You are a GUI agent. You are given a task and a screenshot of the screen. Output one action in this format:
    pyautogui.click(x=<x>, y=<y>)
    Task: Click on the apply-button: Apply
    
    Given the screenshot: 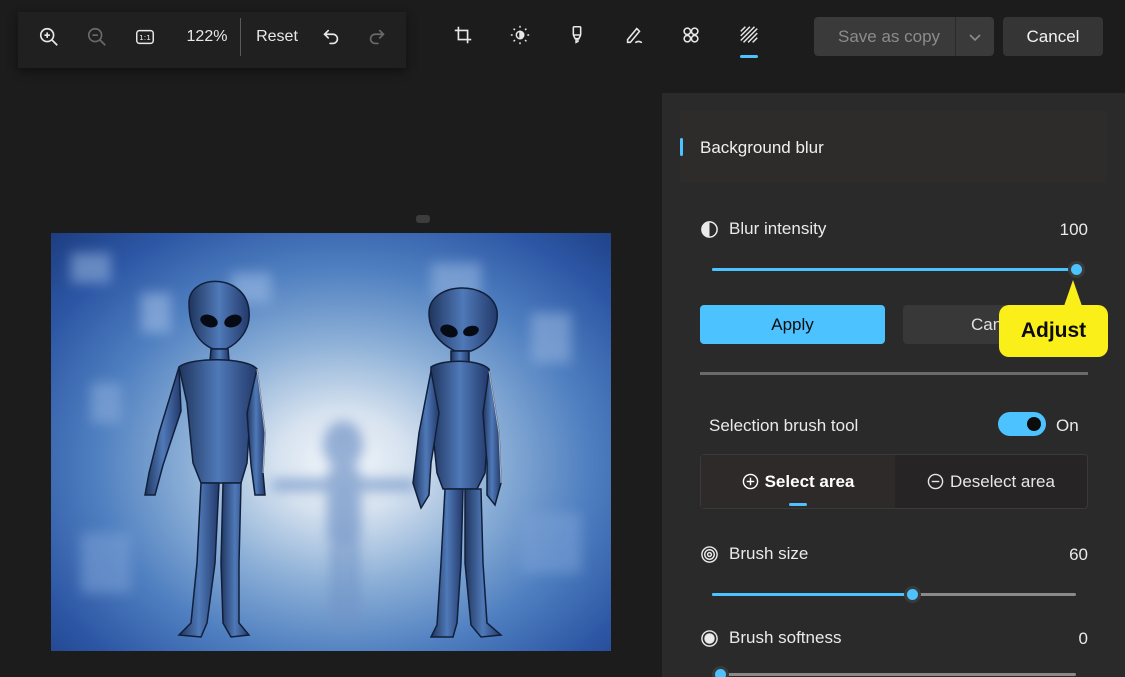 What is the action you would take?
    pyautogui.click(x=792, y=324)
    